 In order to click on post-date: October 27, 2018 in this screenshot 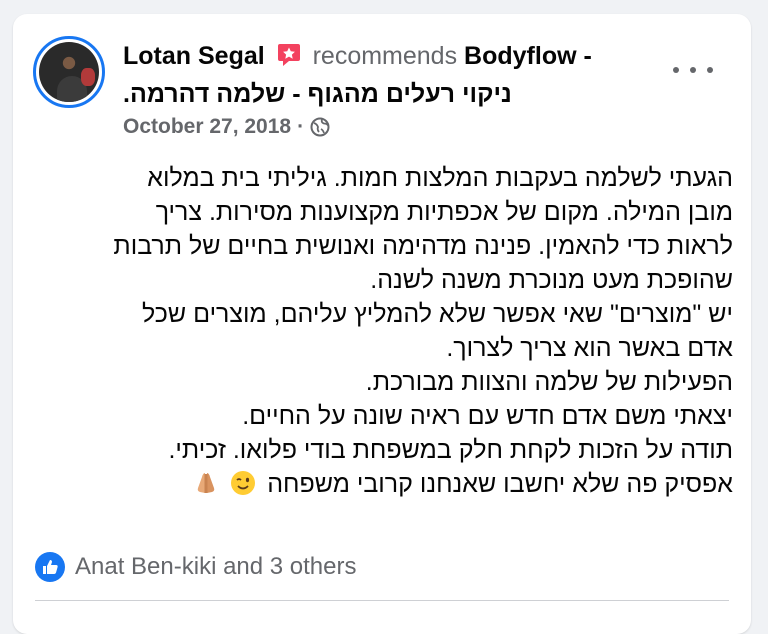, I will do `click(207, 127)`.